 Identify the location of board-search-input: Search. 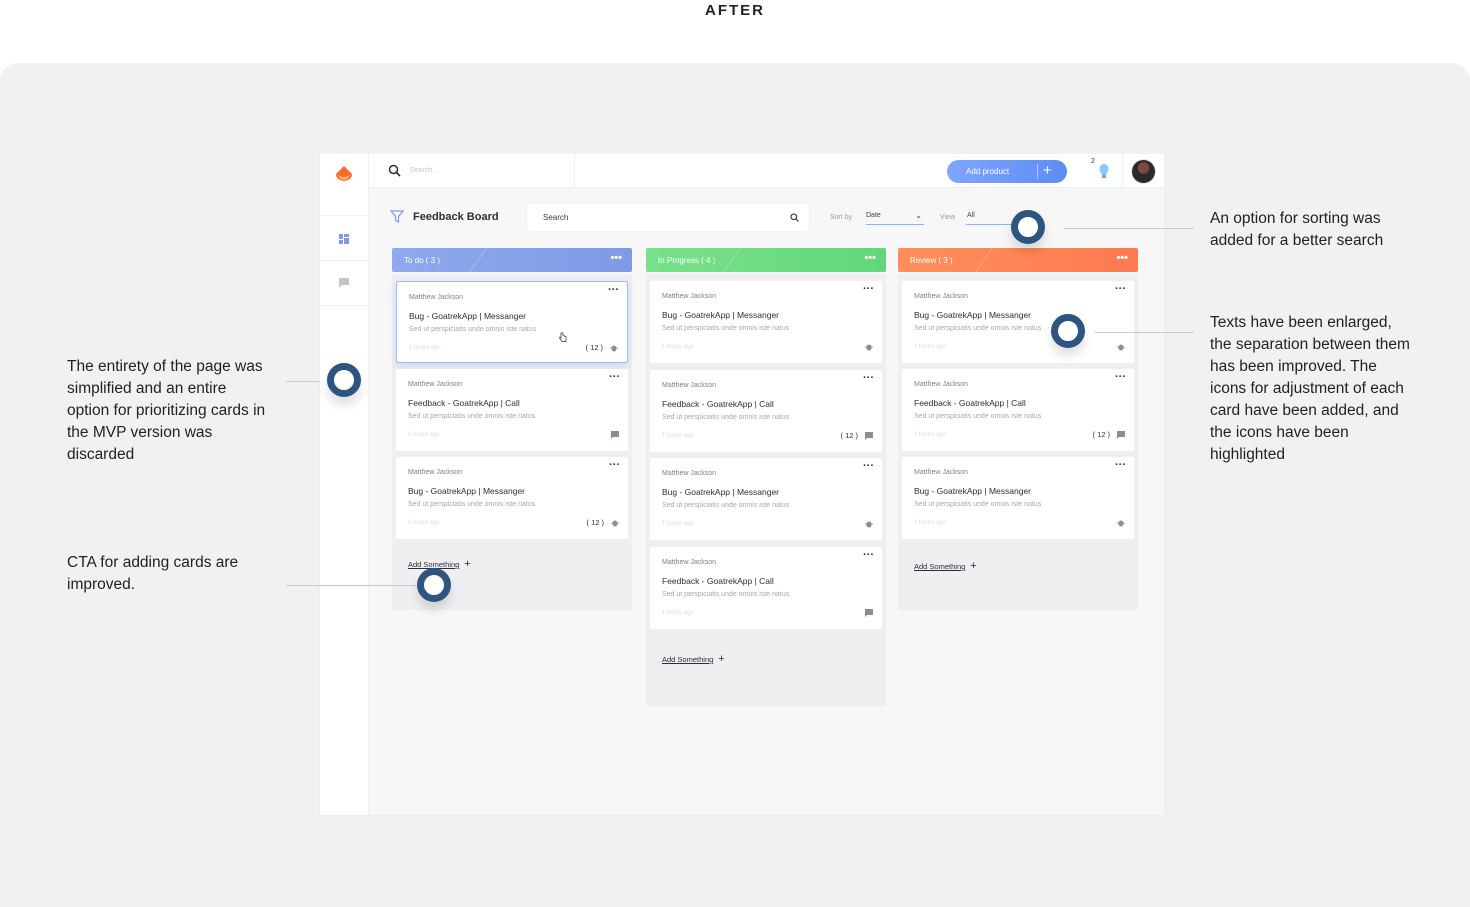
(668, 217).